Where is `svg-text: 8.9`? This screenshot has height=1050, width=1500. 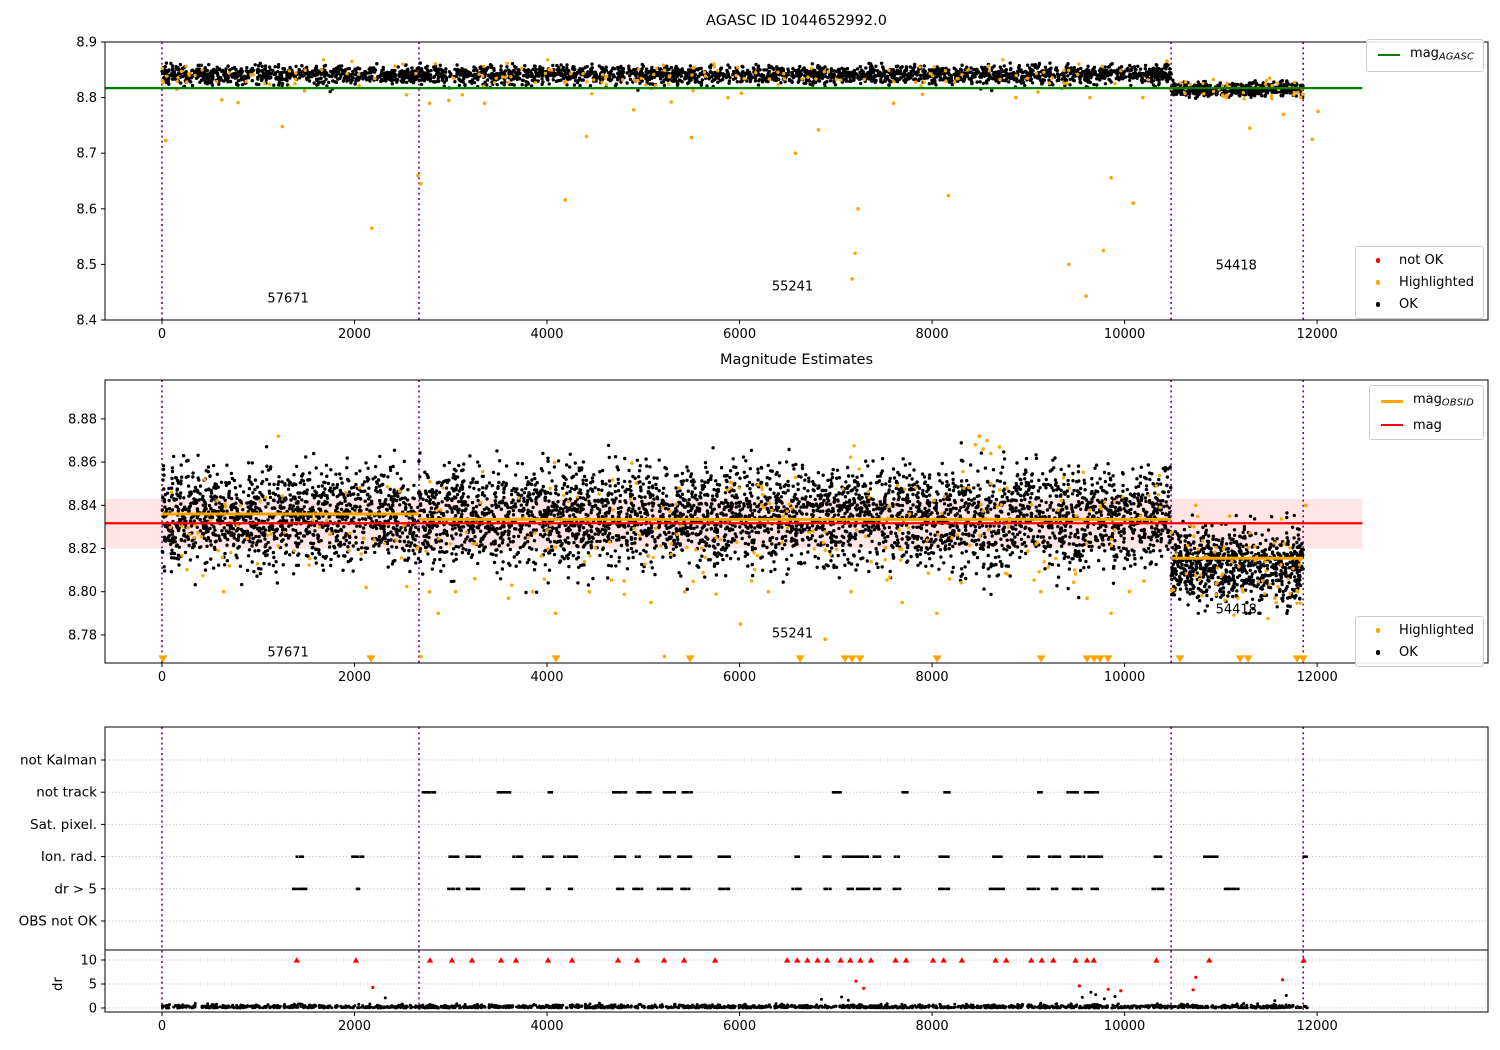
svg-text: 8.9 is located at coordinates (86, 43).